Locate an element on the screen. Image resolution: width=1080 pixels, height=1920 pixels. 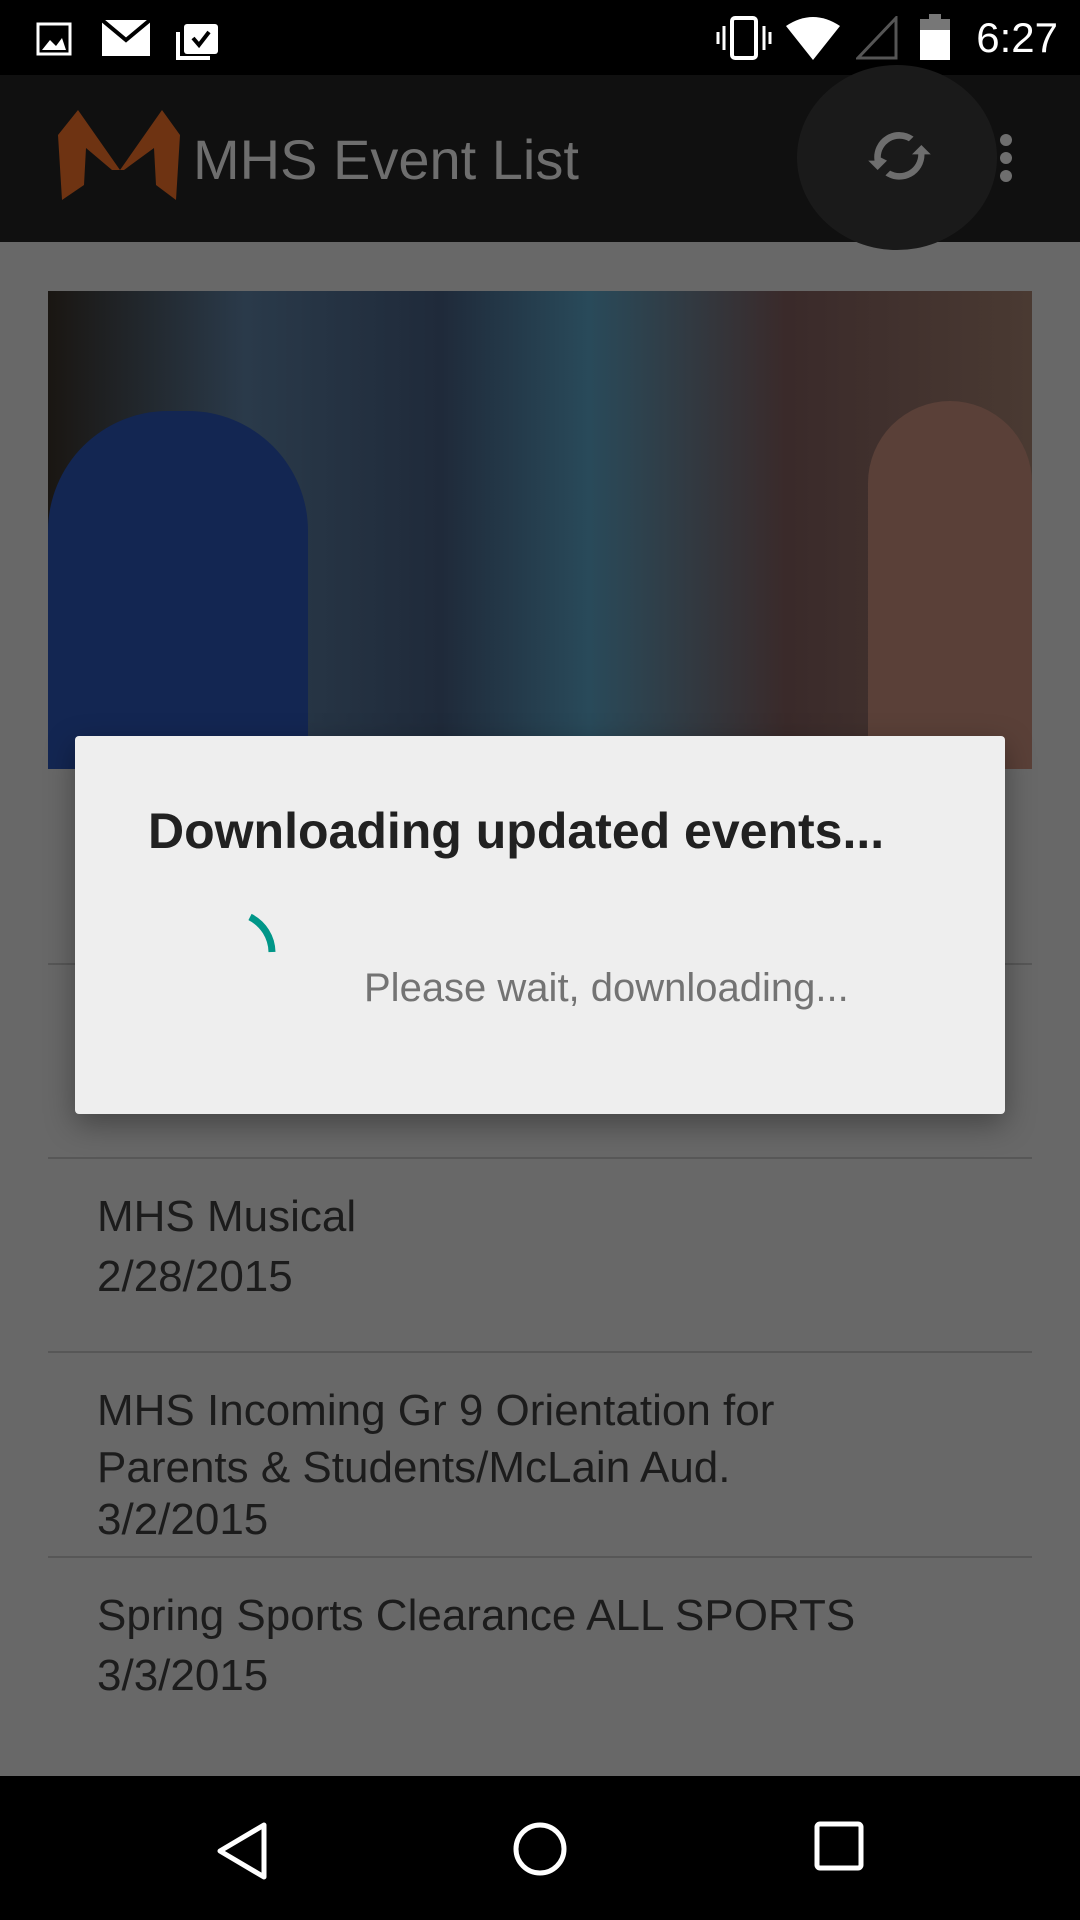
status-bar: 6:27 is located at coordinates (540, 37).